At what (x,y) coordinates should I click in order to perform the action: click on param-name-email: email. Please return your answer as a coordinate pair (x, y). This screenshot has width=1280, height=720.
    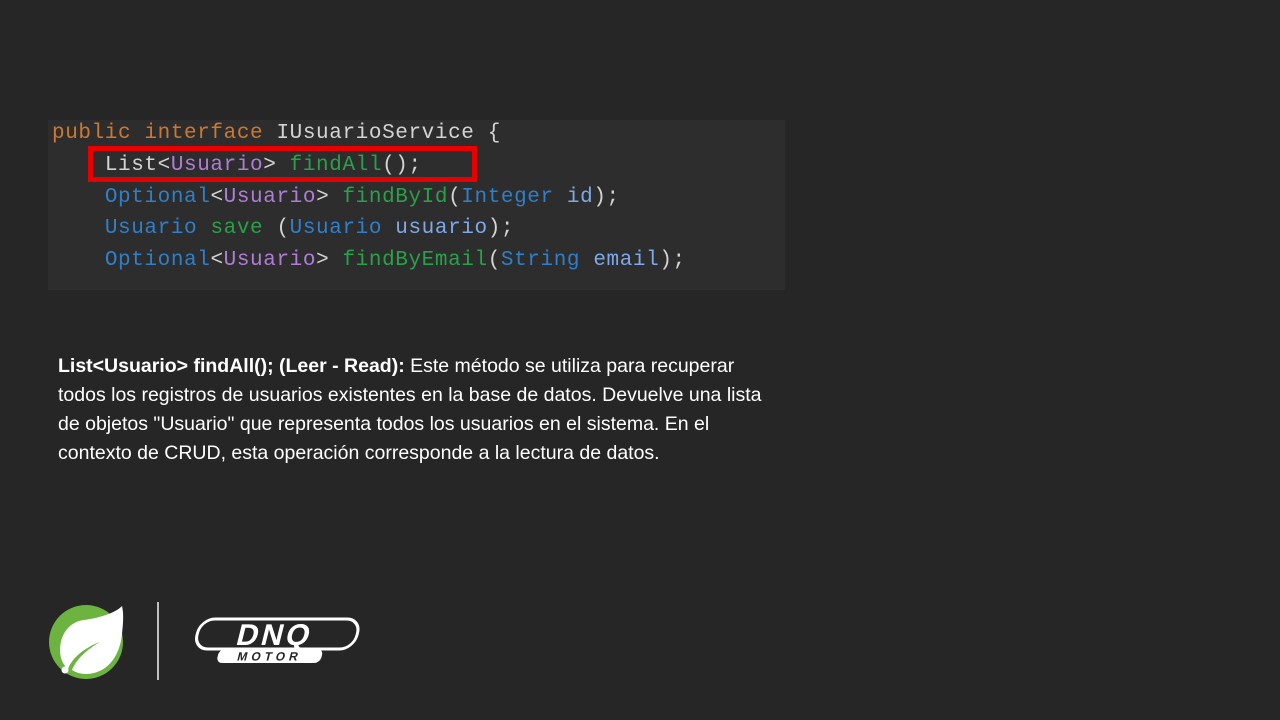
    Looking at the image, I should click on (626, 260).